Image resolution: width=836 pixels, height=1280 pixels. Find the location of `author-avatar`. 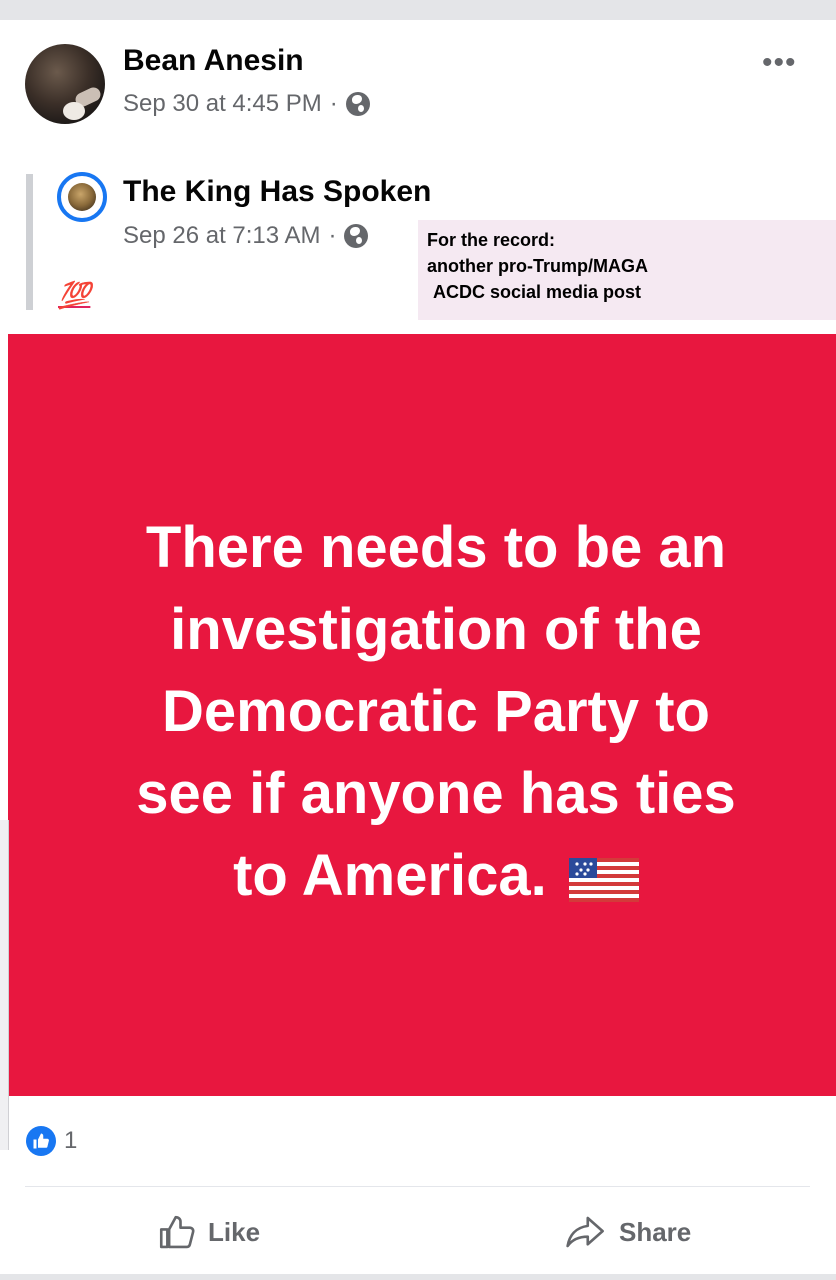

author-avatar is located at coordinates (65, 84).